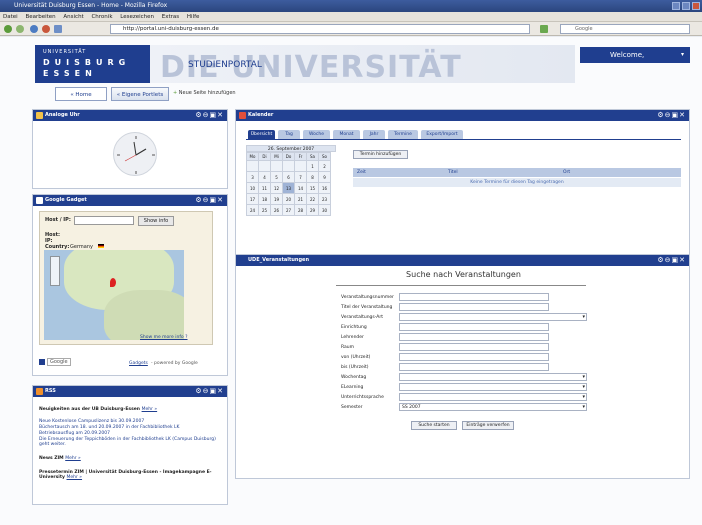  What do you see at coordinates (73, 17) in the screenshot?
I see `menu-ansicht: Ansicht` at bounding box center [73, 17].